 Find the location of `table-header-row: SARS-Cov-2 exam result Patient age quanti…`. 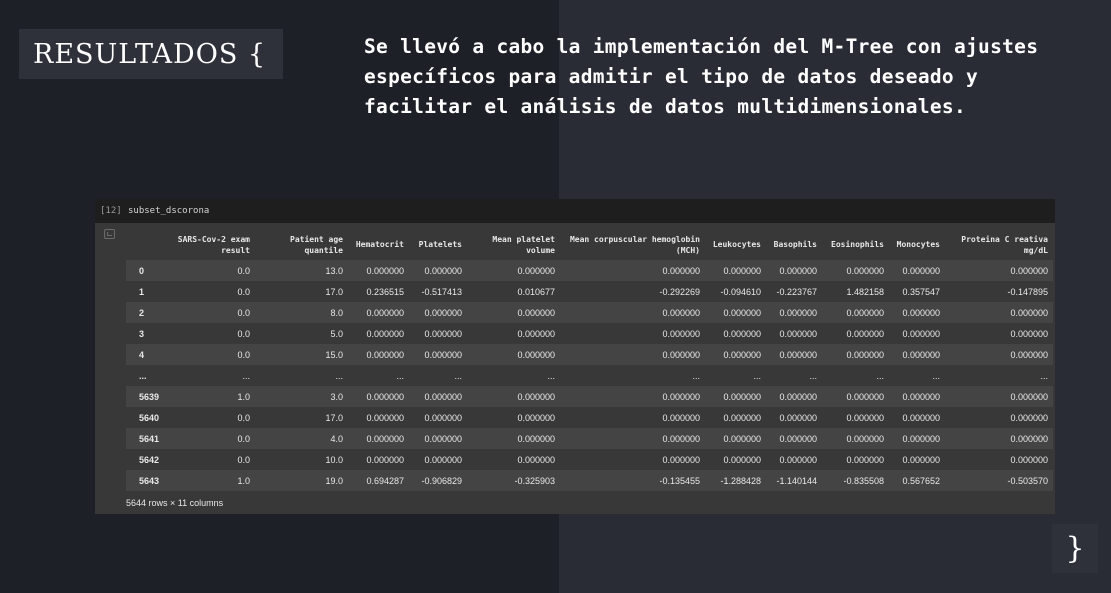

table-header-row: SARS-Cov-2 exam result Patient age quanti… is located at coordinates (589, 244).